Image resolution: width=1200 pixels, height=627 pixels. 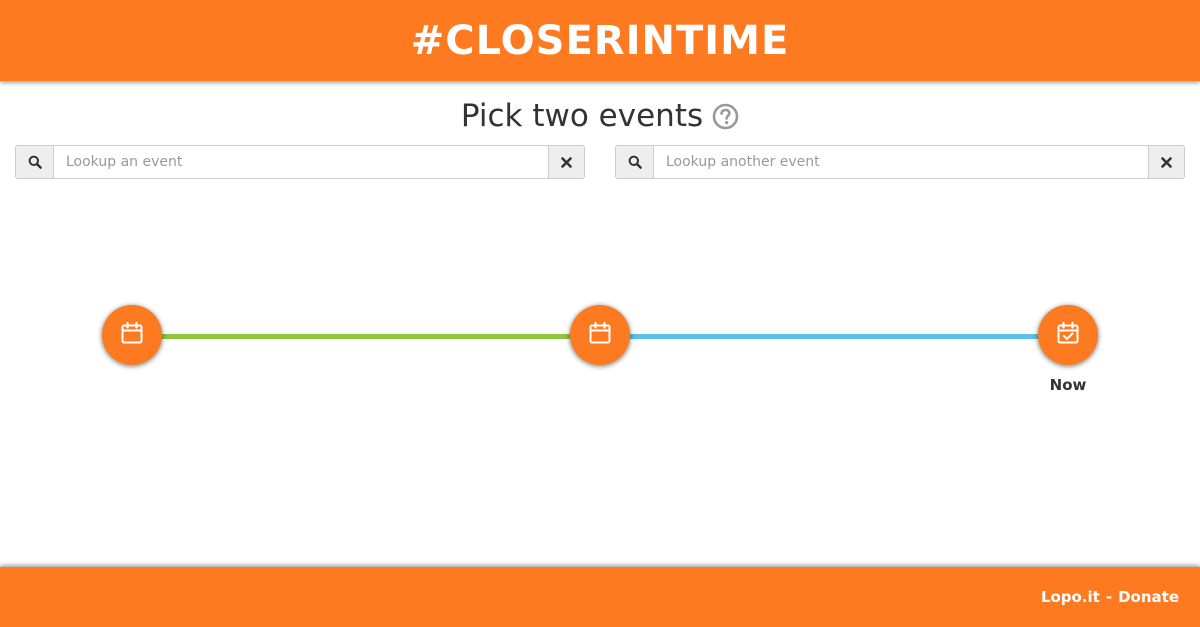 I want to click on timeline-node-second-event, so click(x=600, y=335).